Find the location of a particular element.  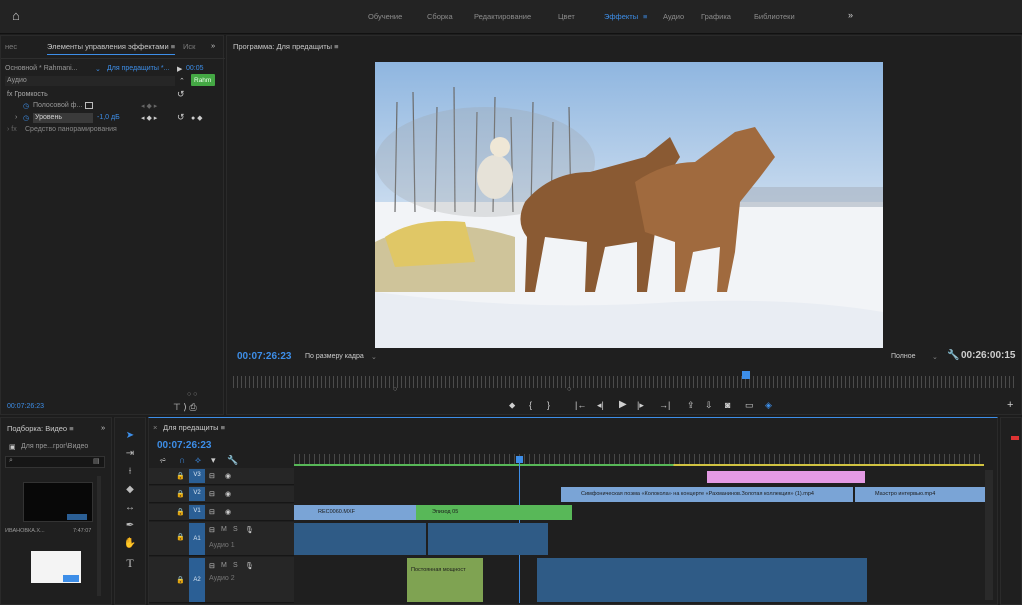

tab-effect-controls: Элементы управления эффектами ≡ is located at coordinates (111, 48).